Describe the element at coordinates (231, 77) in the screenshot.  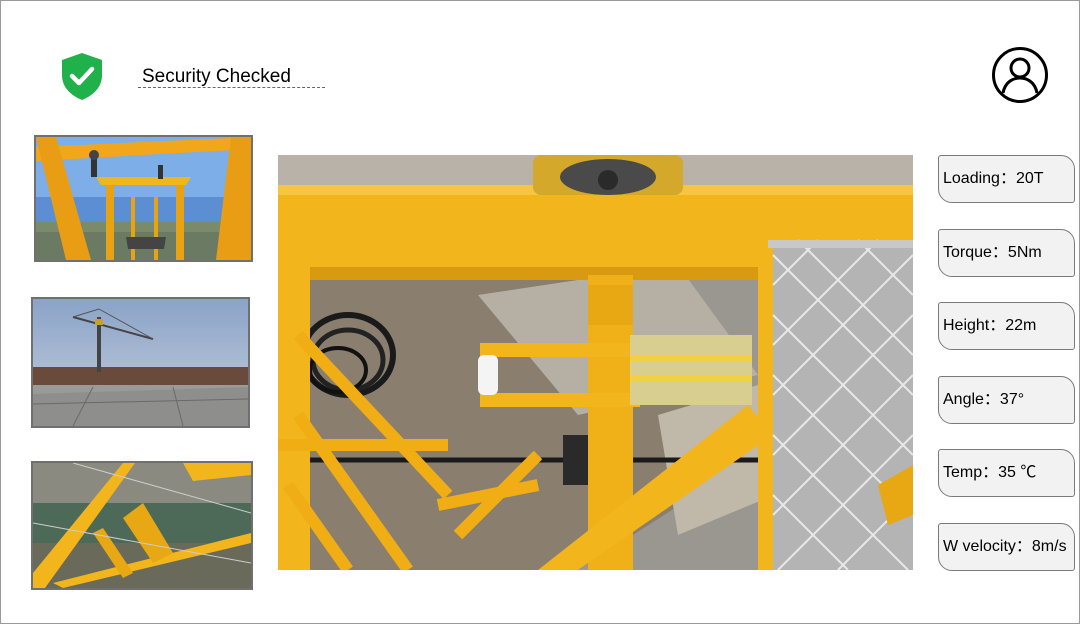
I see `security-status-label: Security Checked` at that location.